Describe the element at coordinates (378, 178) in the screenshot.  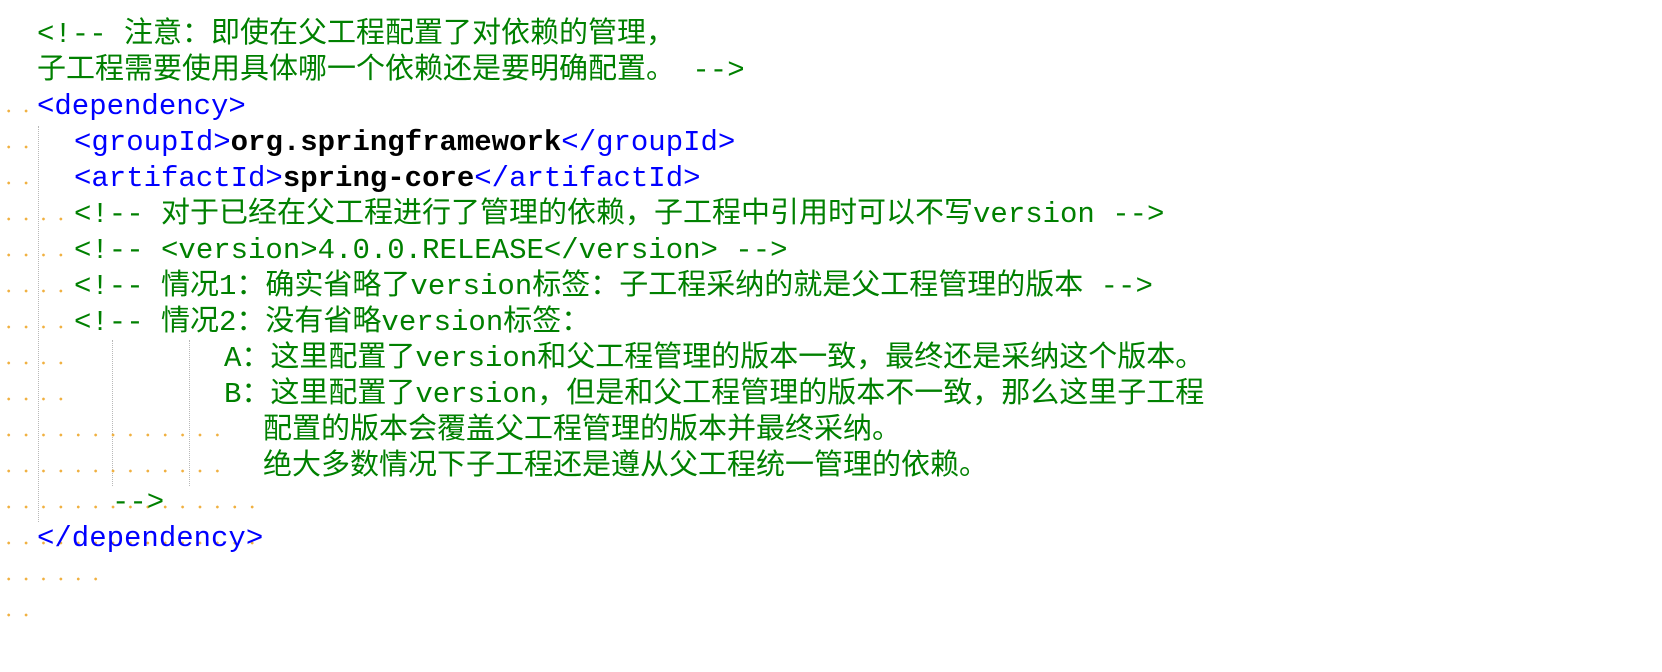
I see `xml-value: spring-core` at that location.